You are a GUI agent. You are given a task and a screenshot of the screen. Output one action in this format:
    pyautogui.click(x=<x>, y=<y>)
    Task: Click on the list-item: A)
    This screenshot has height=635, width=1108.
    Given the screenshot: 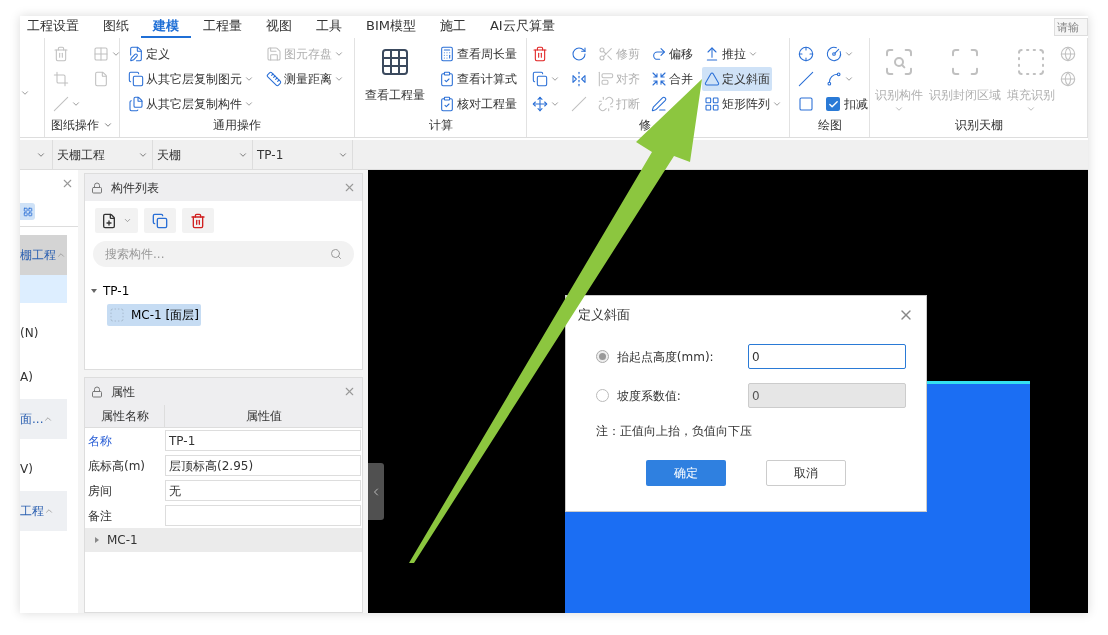 What is the action you would take?
    pyautogui.click(x=43, y=377)
    